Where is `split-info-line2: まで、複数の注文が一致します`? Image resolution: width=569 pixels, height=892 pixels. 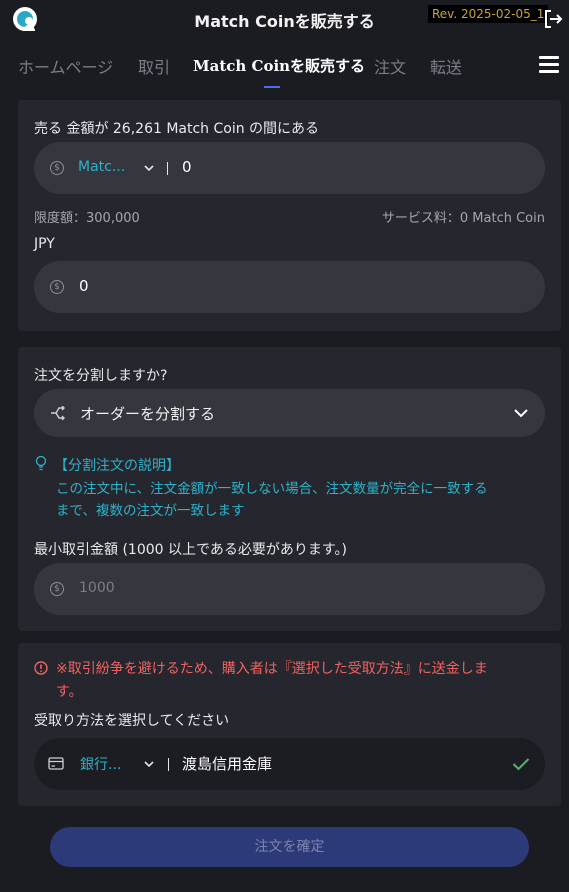 split-info-line2: まで、複数の注文が一致します is located at coordinates (150, 511).